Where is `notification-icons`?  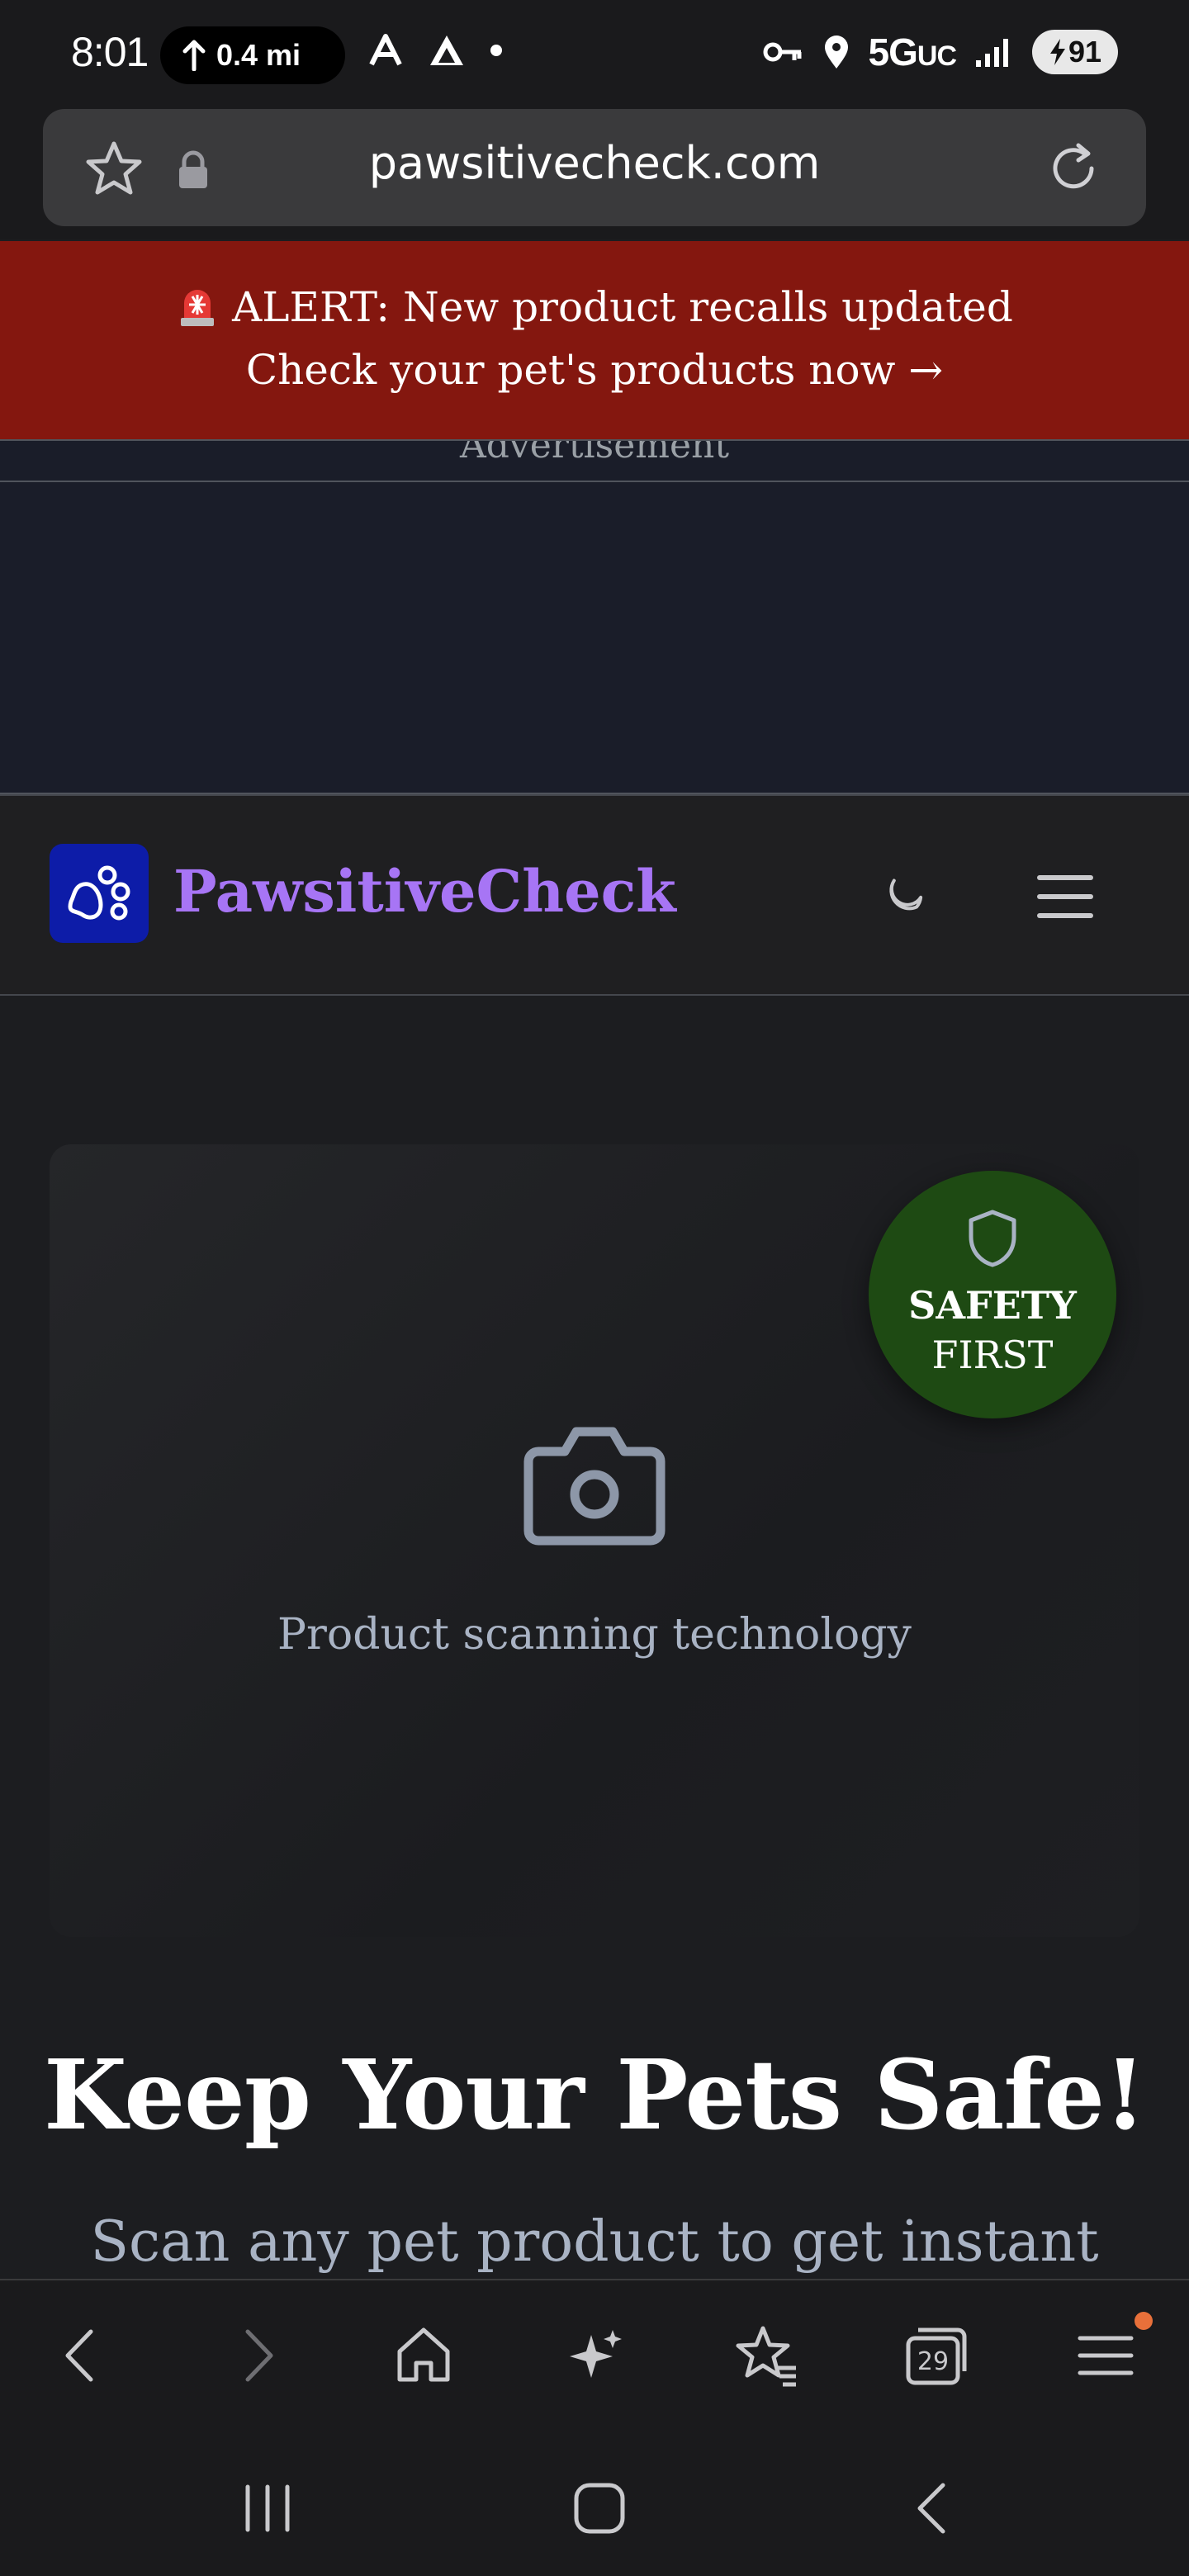 notification-icons is located at coordinates (435, 50).